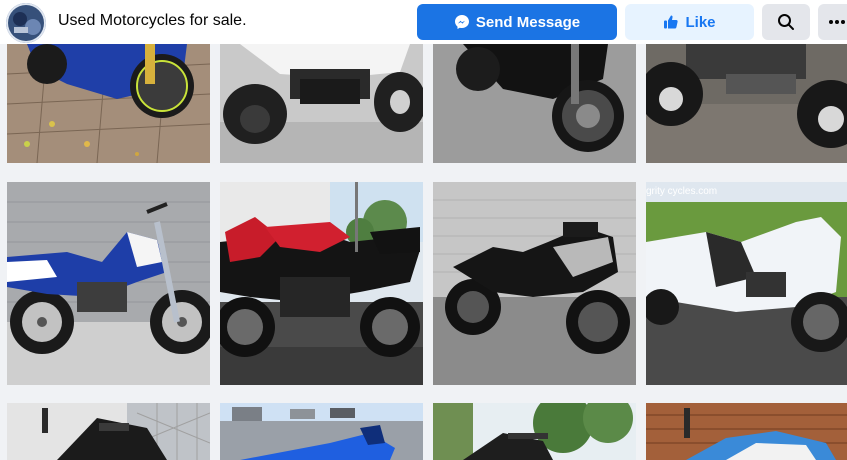  What do you see at coordinates (682, 191) in the screenshot?
I see `watermark-text: grity cycles.com` at bounding box center [682, 191].